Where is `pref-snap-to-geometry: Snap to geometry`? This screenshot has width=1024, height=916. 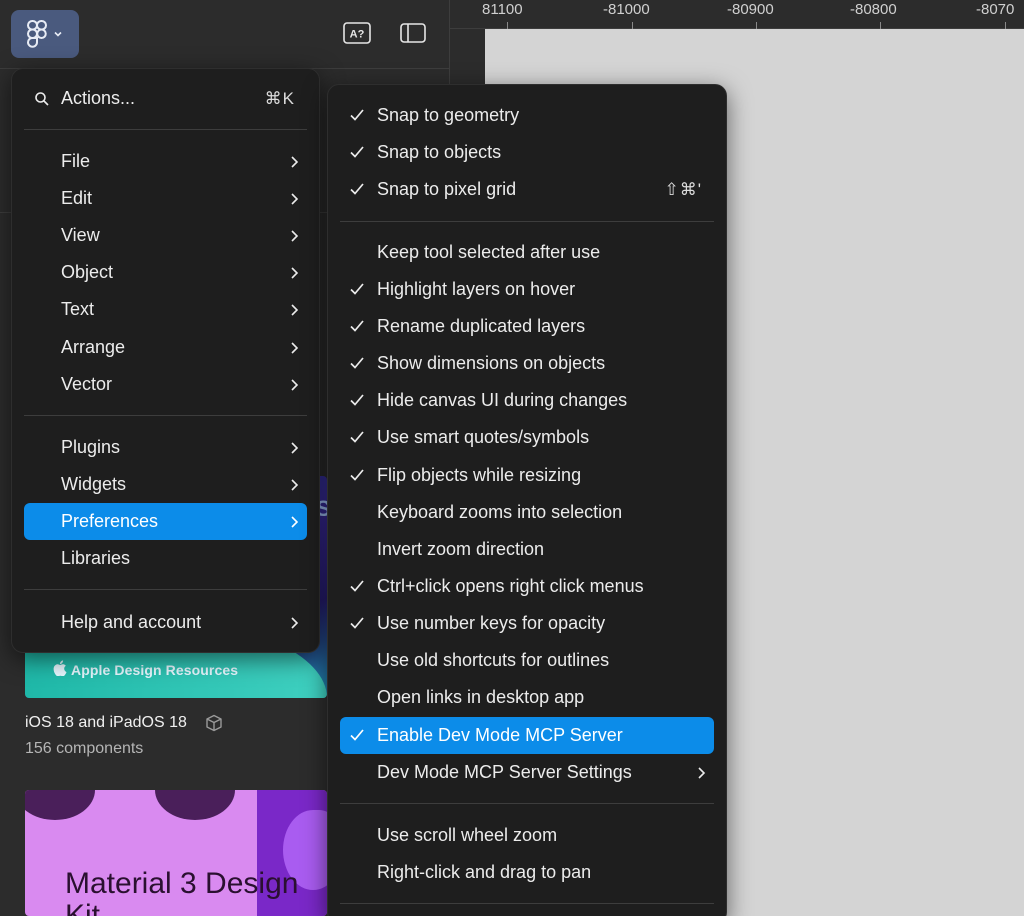
pref-snap-to-geometry: Snap to geometry is located at coordinates (527, 115).